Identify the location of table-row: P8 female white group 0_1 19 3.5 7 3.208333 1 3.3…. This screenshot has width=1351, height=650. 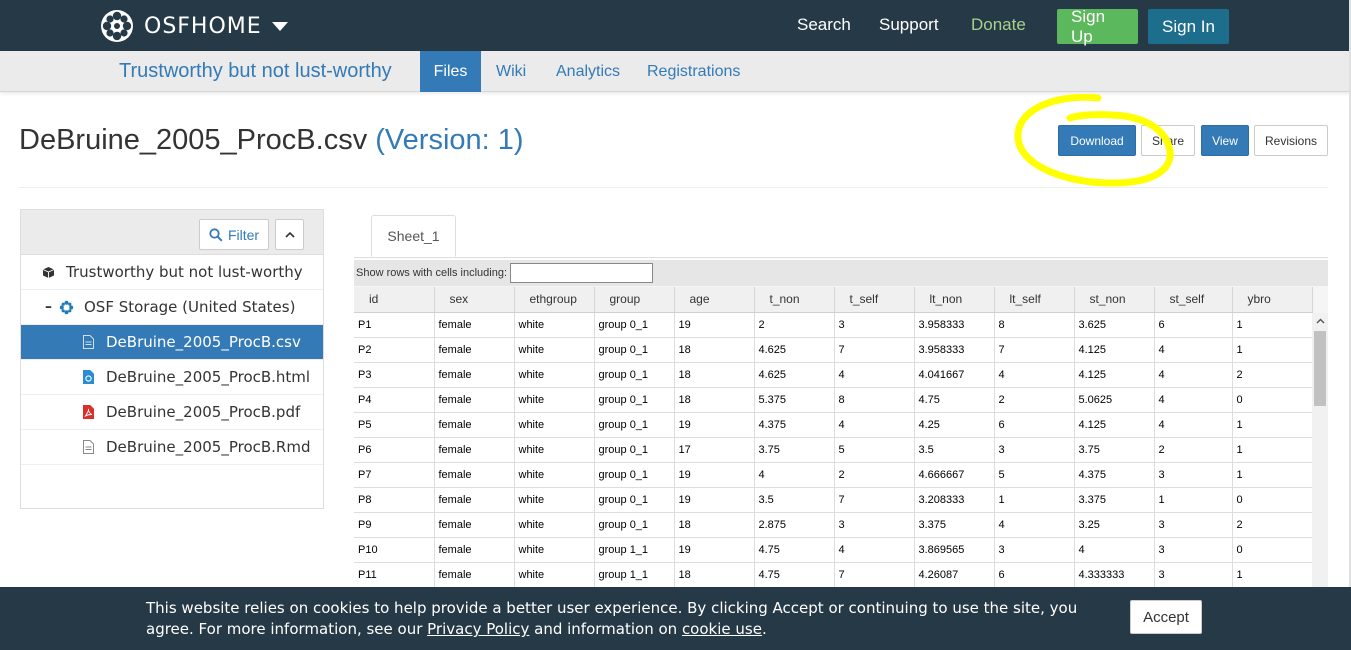
(833, 500).